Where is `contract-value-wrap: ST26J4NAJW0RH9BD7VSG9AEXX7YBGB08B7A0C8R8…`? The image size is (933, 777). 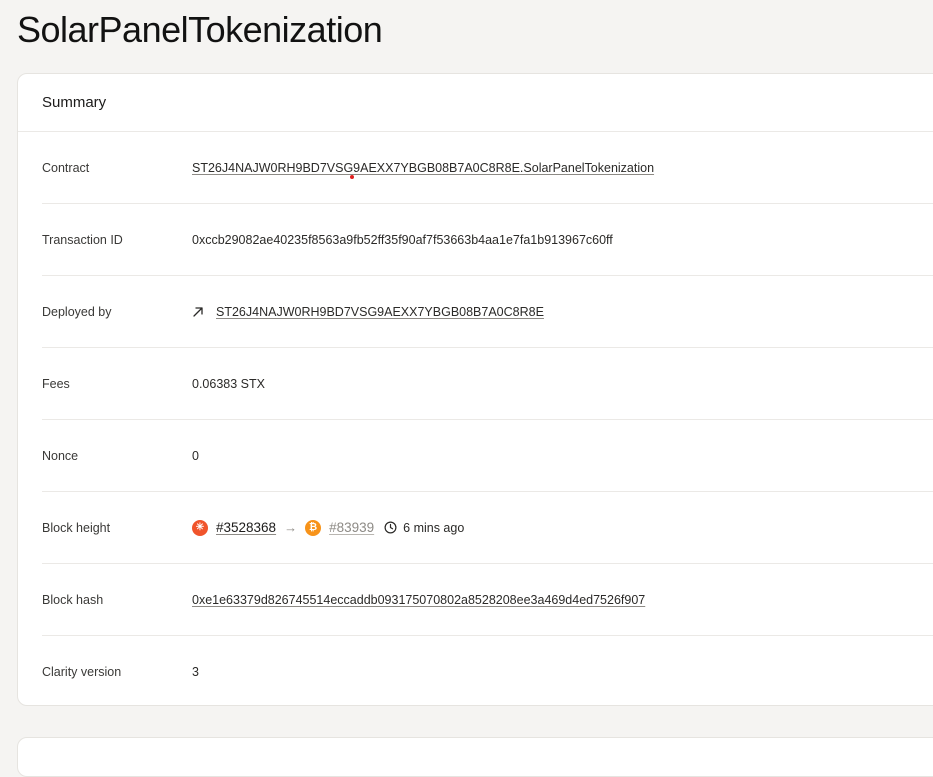 contract-value-wrap: ST26J4NAJW0RH9BD7VSG9AEXX7YBGB08B7A0C8R8… is located at coordinates (423, 170).